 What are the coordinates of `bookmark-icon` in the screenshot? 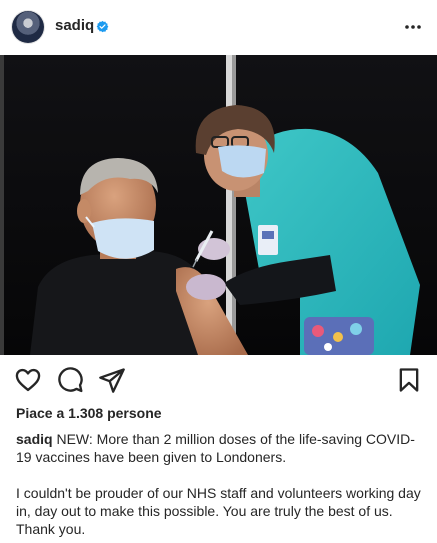 It's located at (409, 380).